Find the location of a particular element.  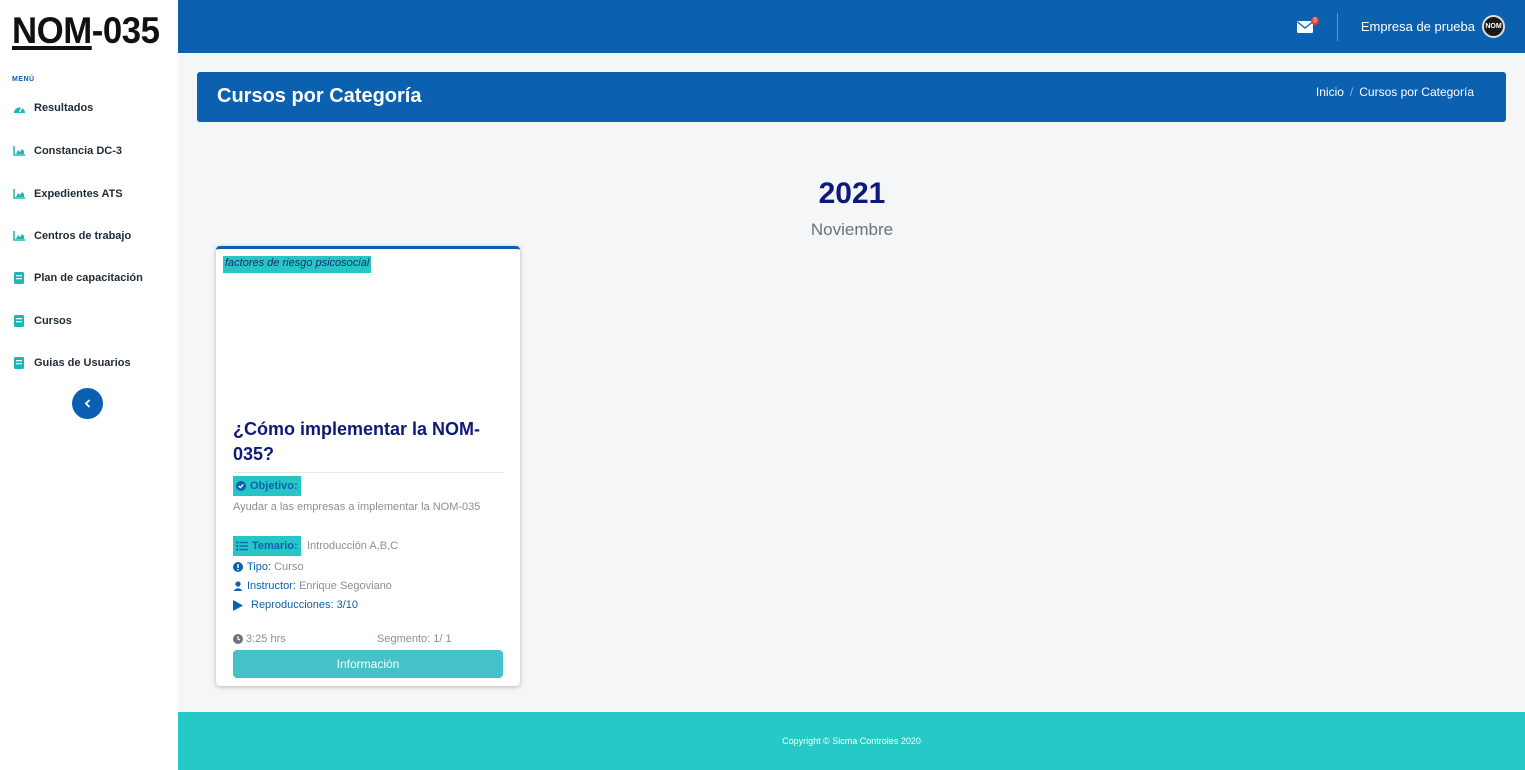

sidebar-item-guias: Guias de Usuarios is located at coordinates (71, 363).